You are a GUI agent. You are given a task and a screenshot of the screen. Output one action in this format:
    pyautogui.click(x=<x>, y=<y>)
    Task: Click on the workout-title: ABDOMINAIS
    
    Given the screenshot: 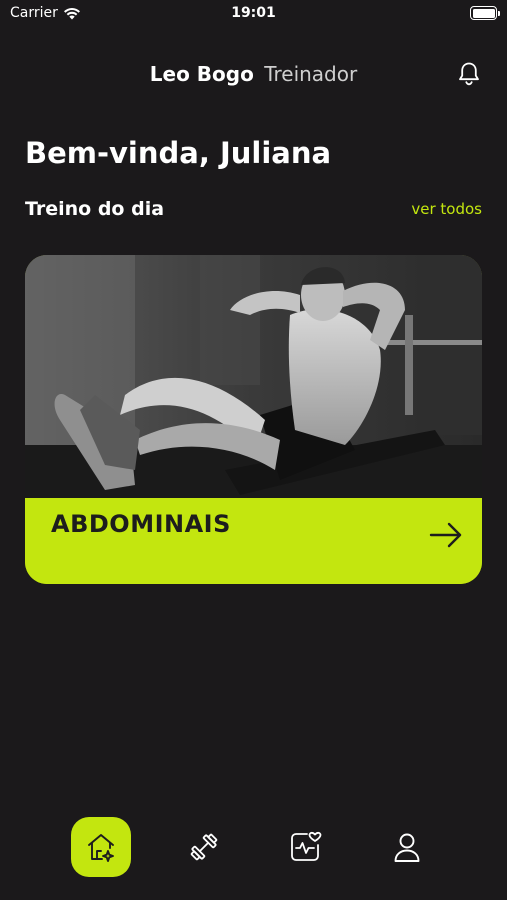 What is the action you would take?
    pyautogui.click(x=141, y=524)
    